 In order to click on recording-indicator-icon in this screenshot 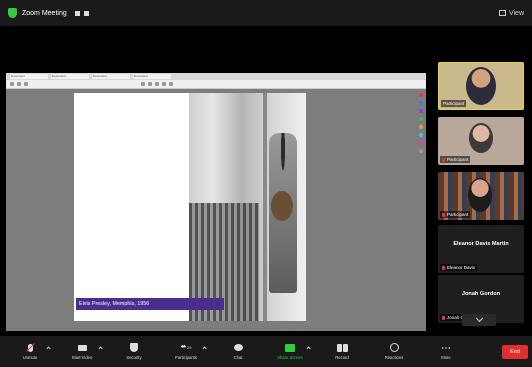, I will do `click(86, 13)`.